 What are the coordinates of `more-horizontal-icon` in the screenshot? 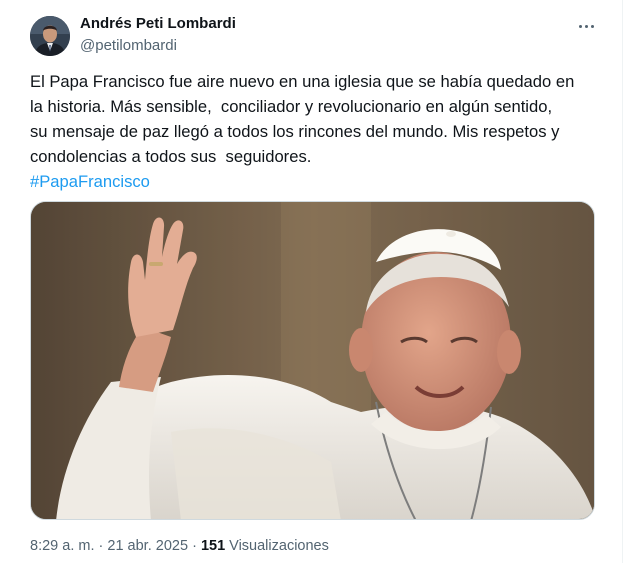 It's located at (580, 26).